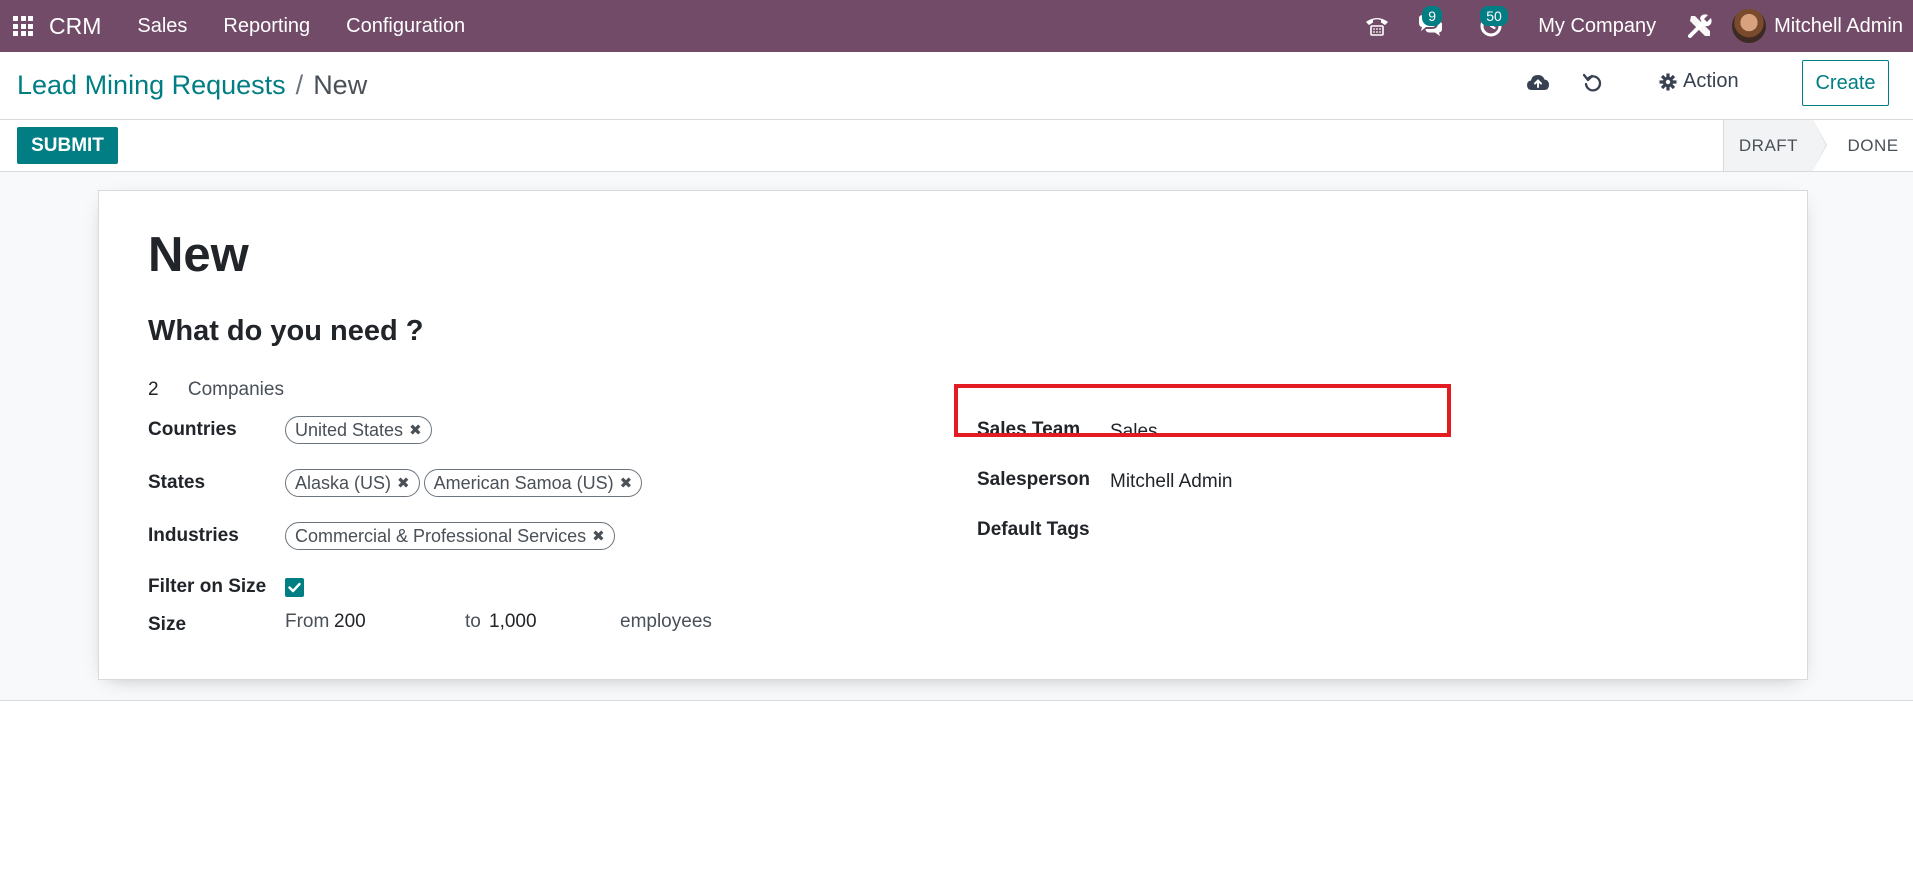  Describe the element at coordinates (286, 331) in the screenshot. I see `section-title: What do you need ?` at that location.